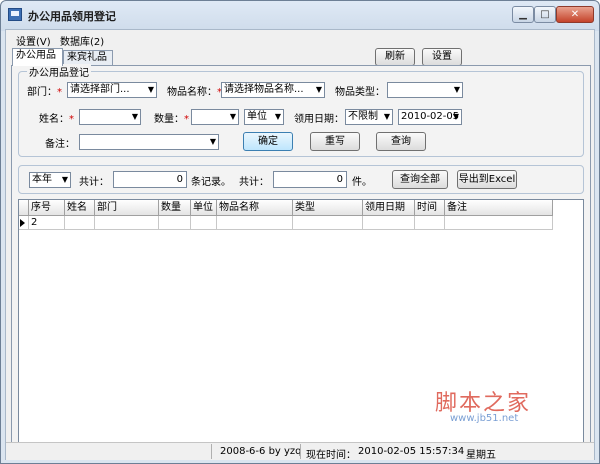 The image size is (600, 464). Describe the element at coordinates (42, 179) in the screenshot. I see `period-value: 本年` at that location.